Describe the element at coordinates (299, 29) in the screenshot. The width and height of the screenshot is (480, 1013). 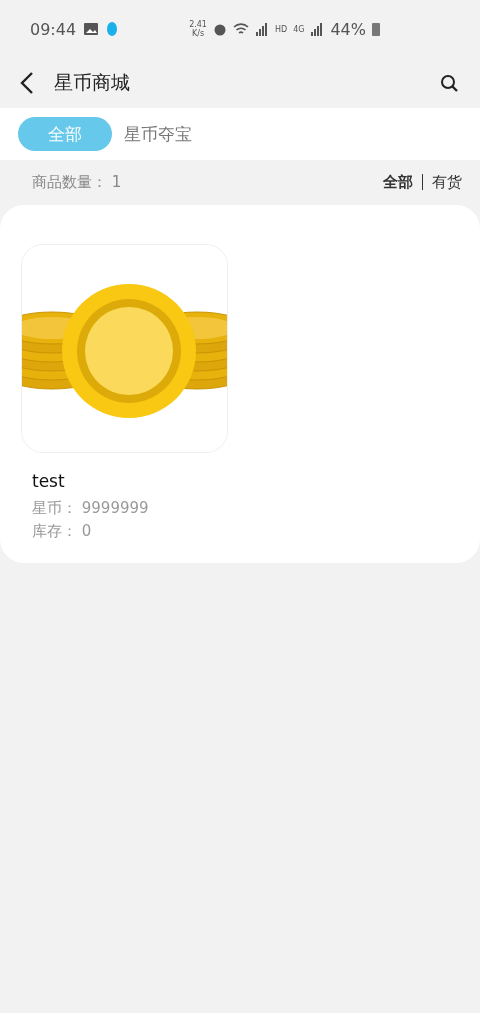
I see `network-type: 4G` at that location.